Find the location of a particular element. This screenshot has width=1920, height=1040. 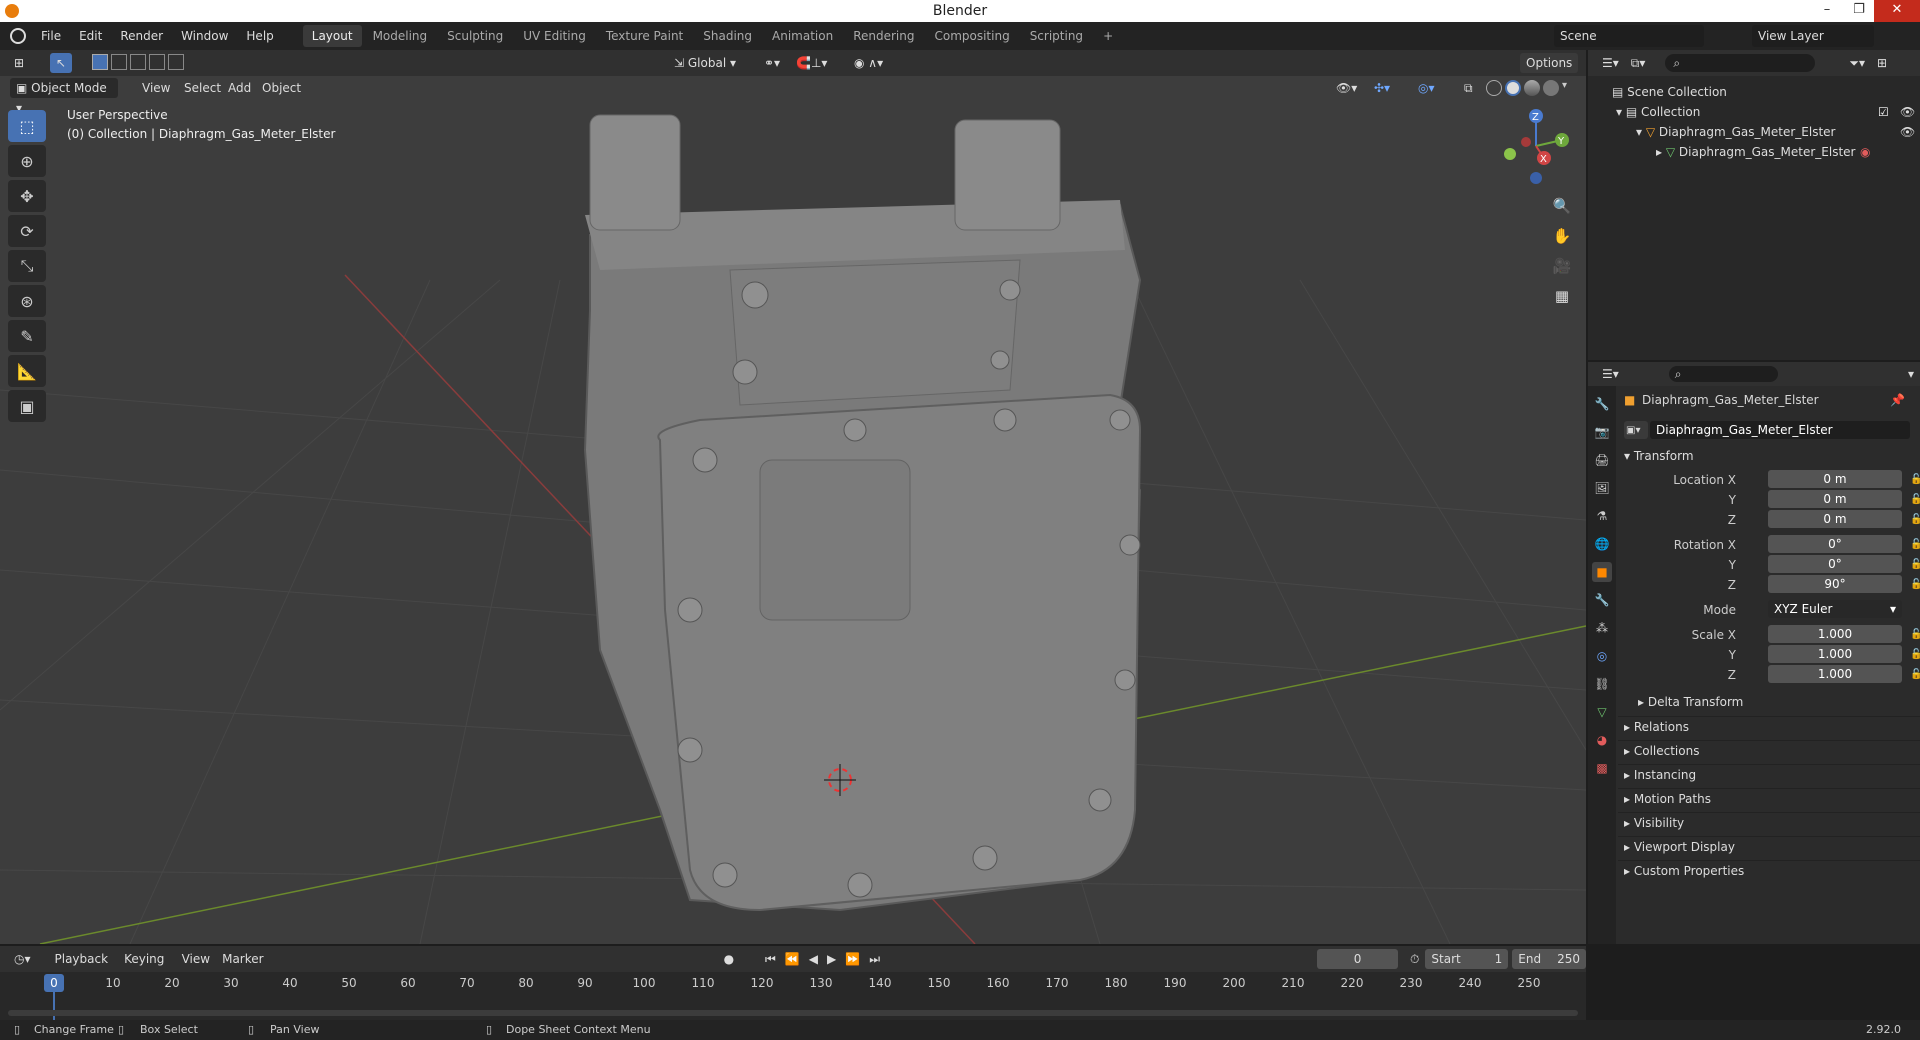

hide-eye-icon: 👁 is located at coordinates (1907, 112).